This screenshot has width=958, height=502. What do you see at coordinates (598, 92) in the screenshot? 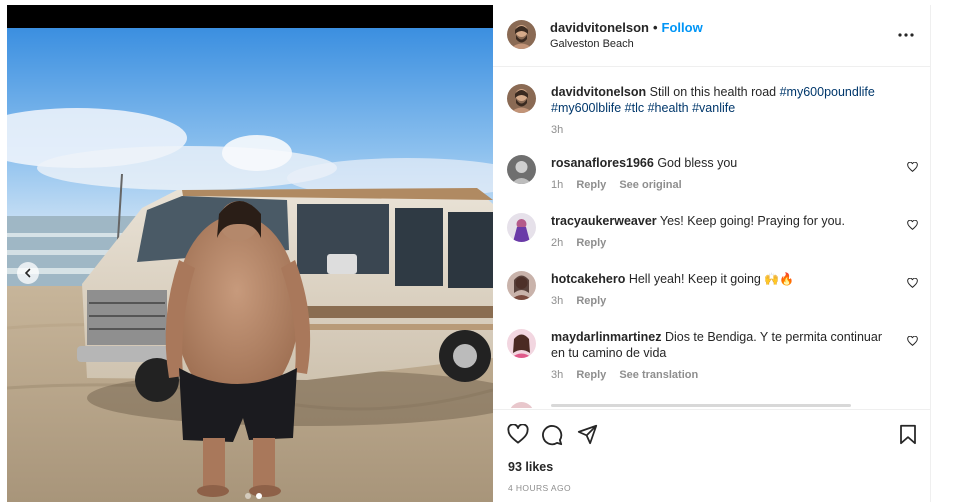
I see `caption-username: davidvitonelson` at bounding box center [598, 92].